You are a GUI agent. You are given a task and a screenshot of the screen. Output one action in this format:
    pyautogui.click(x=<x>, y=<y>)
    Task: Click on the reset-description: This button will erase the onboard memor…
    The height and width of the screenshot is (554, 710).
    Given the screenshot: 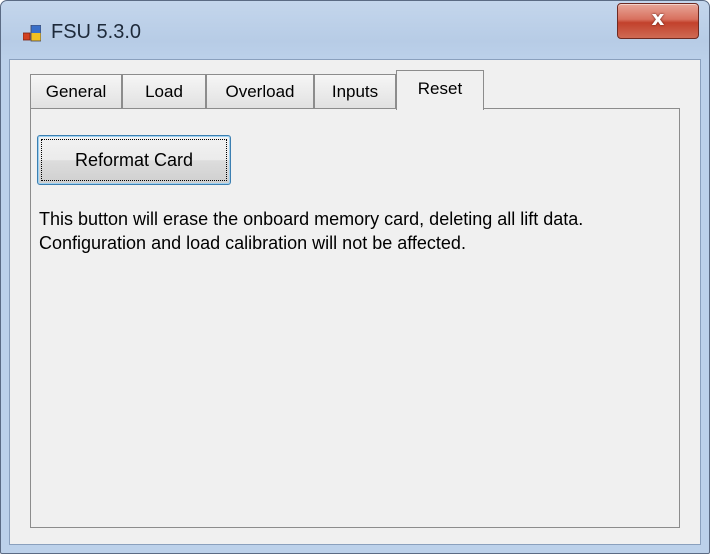 What is the action you would take?
    pyautogui.click(x=359, y=231)
    